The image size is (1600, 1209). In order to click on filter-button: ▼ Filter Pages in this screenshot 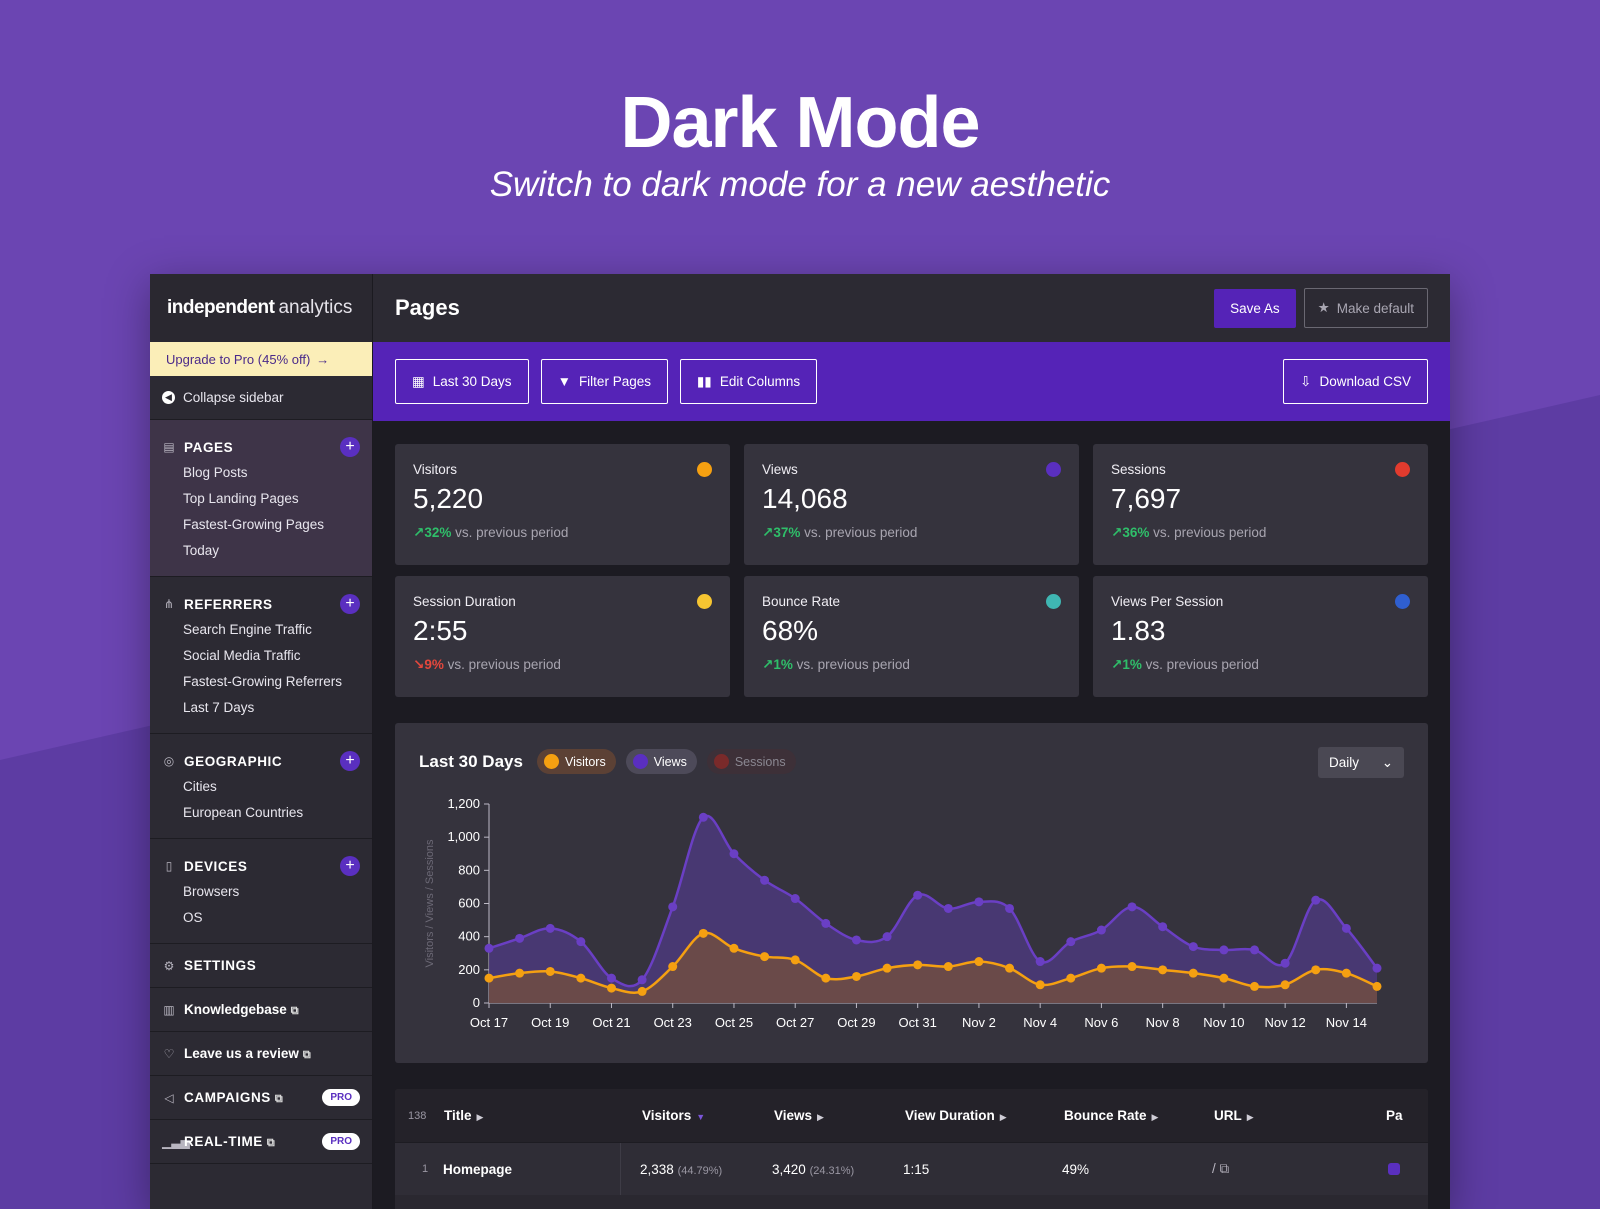, I will do `click(604, 381)`.